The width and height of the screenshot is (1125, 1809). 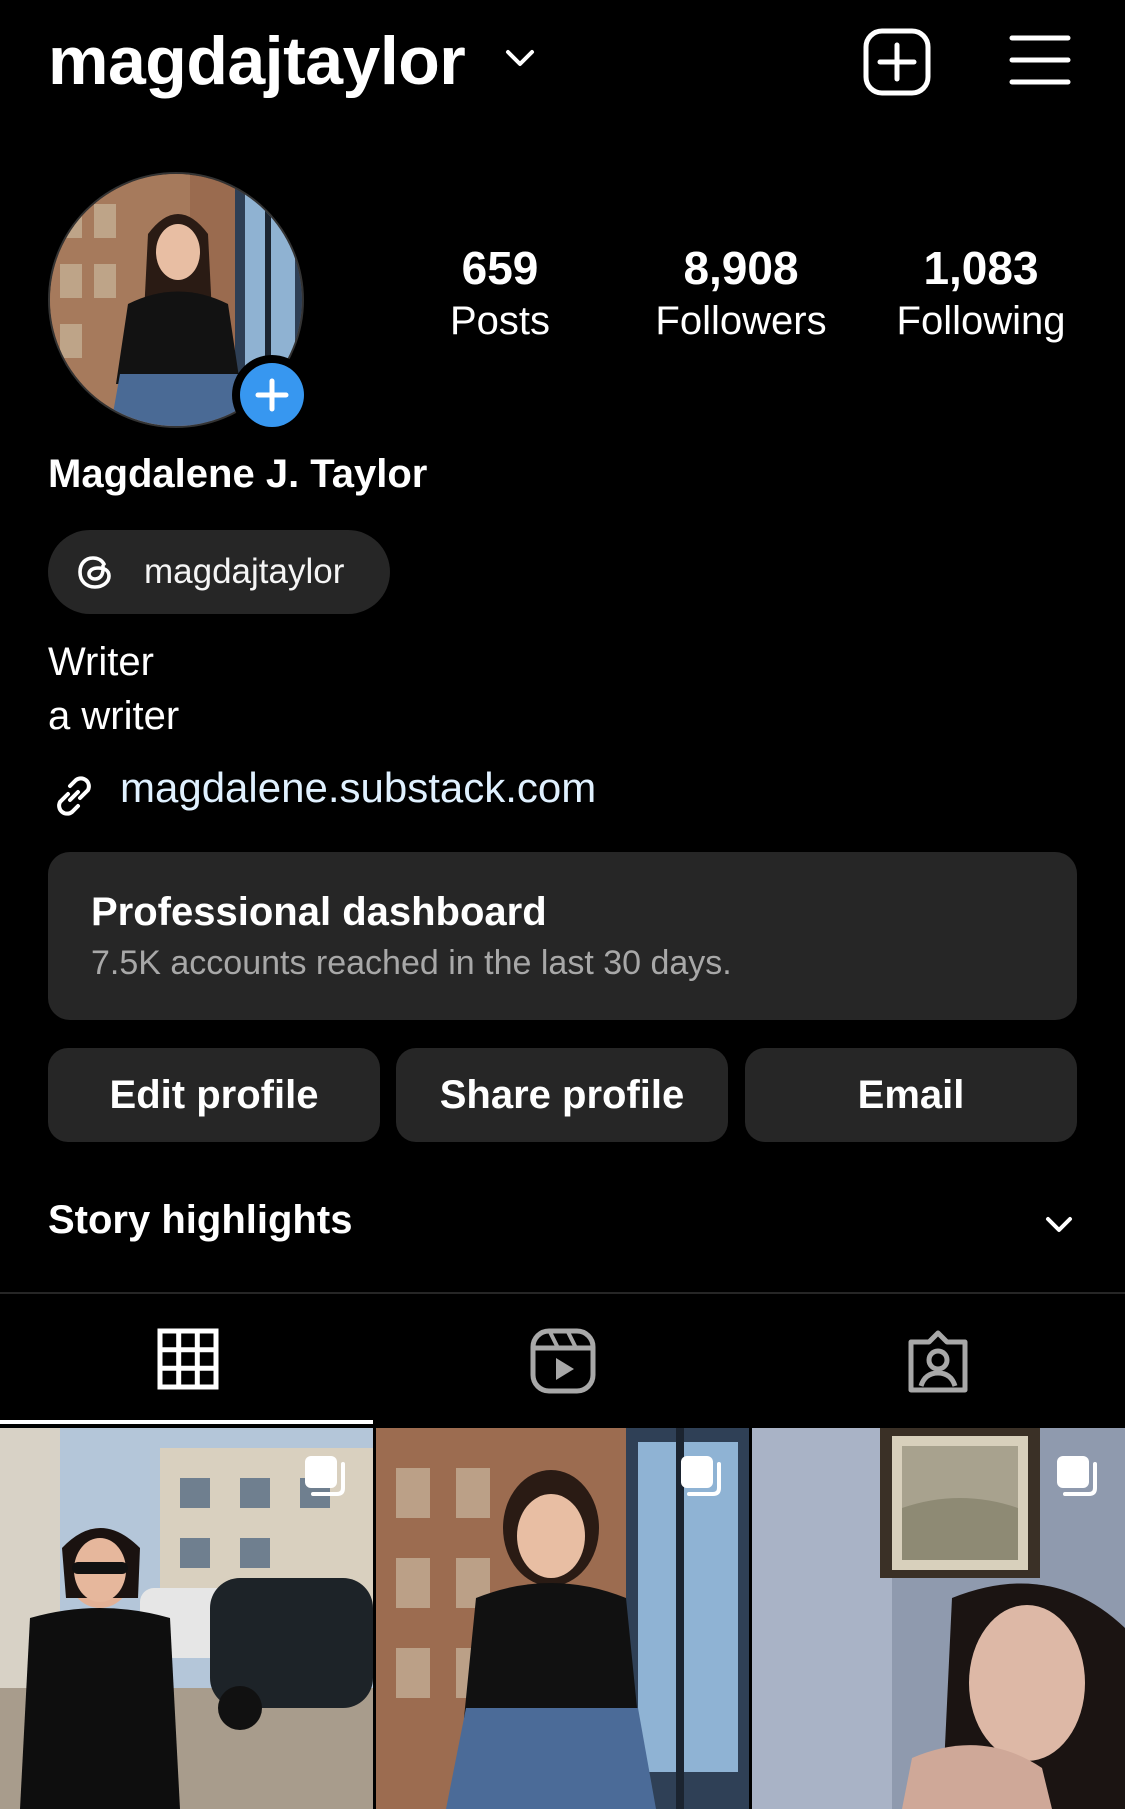 I want to click on followers-stat: 8,908 Followers, so click(x=741, y=293).